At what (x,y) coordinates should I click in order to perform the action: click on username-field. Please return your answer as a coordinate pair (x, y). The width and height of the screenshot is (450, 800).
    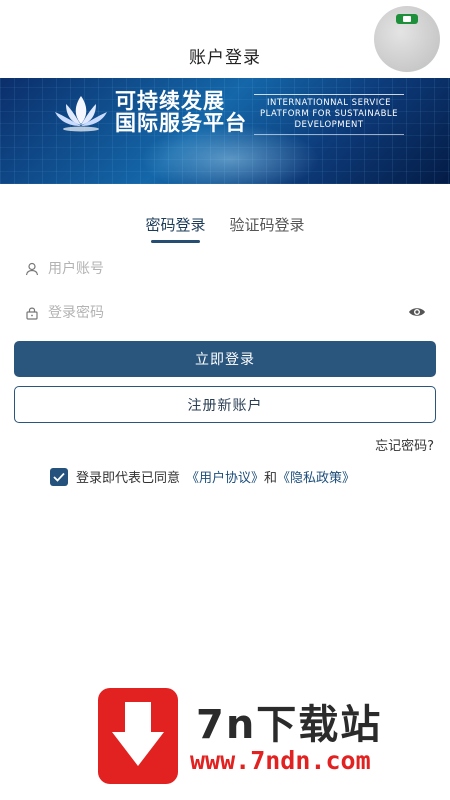
    Looking at the image, I should click on (229, 269).